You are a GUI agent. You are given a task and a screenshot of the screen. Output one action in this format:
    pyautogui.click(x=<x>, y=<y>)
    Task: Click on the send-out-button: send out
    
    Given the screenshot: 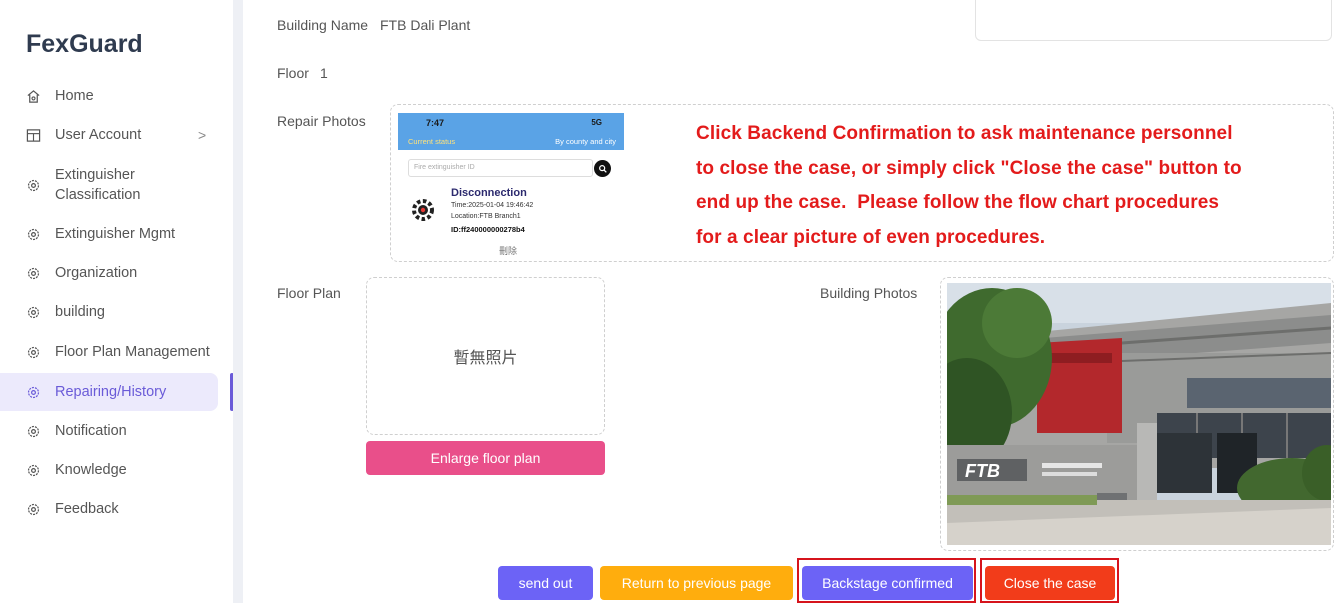 What is the action you would take?
    pyautogui.click(x=545, y=583)
    